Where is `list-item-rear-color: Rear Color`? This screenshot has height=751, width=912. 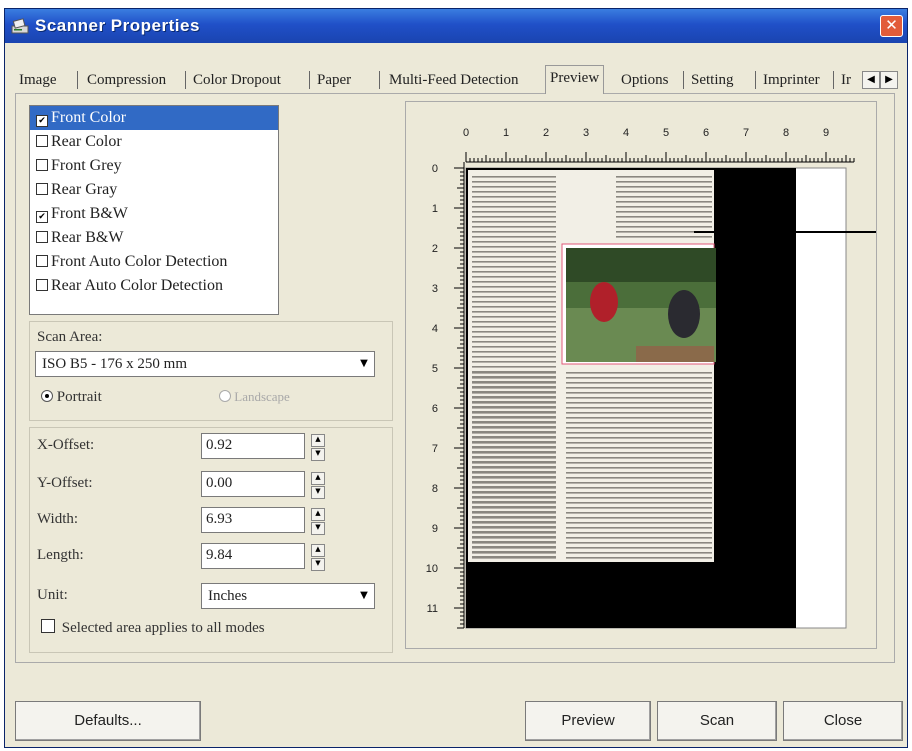
list-item-rear-color: Rear Color is located at coordinates (154, 142).